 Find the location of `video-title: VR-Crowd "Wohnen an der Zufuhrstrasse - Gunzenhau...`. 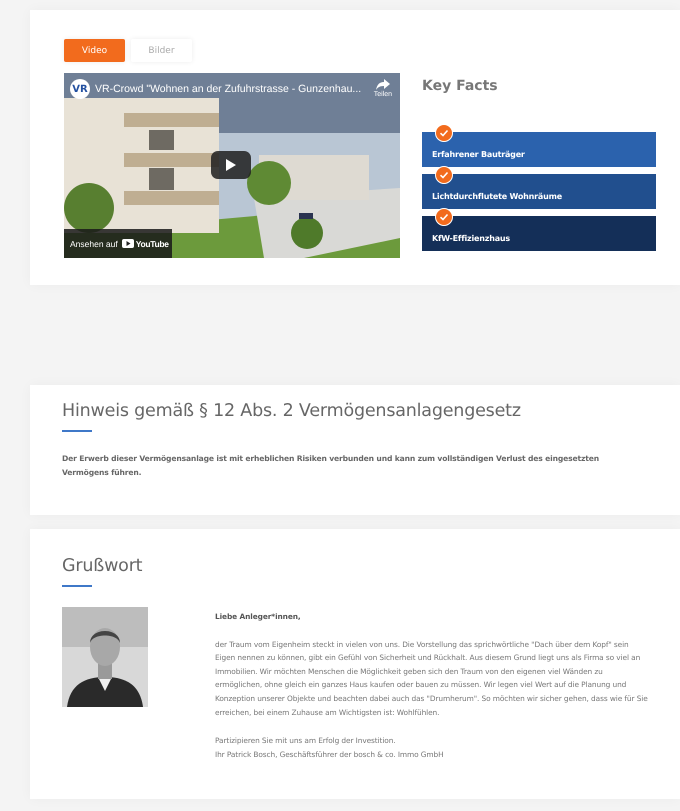

video-title: VR-Crowd "Wohnen an der Zufuhrstrasse - Gunzenhau... is located at coordinates (232, 89).